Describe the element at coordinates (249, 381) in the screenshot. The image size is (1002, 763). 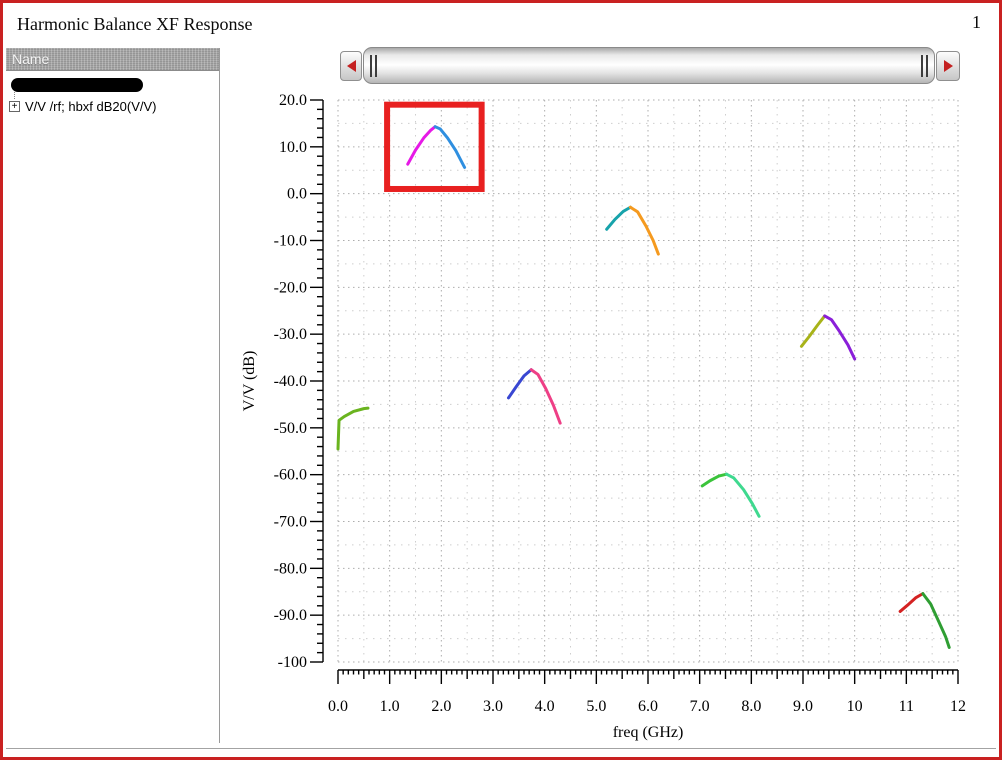
I see `y-axis-title: V/V (dB)` at that location.